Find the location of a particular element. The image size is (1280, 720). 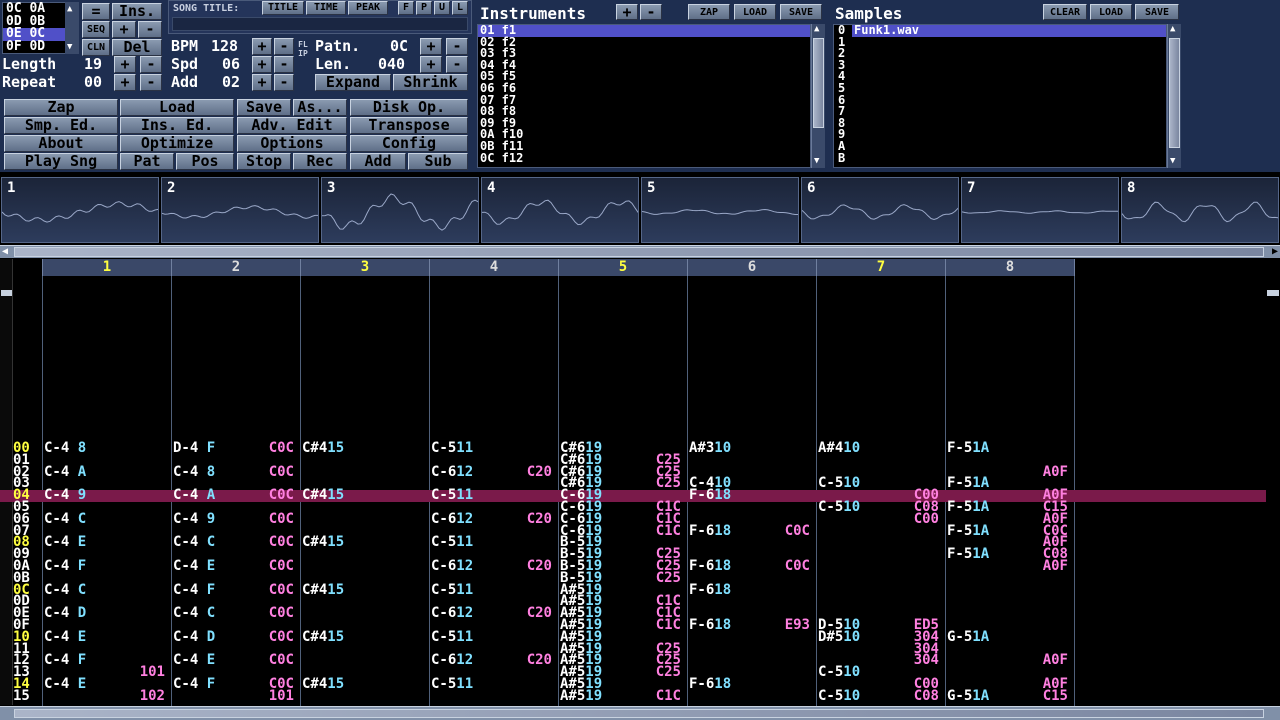

instrument-list-item: 03 f3 is located at coordinates (644, 53).